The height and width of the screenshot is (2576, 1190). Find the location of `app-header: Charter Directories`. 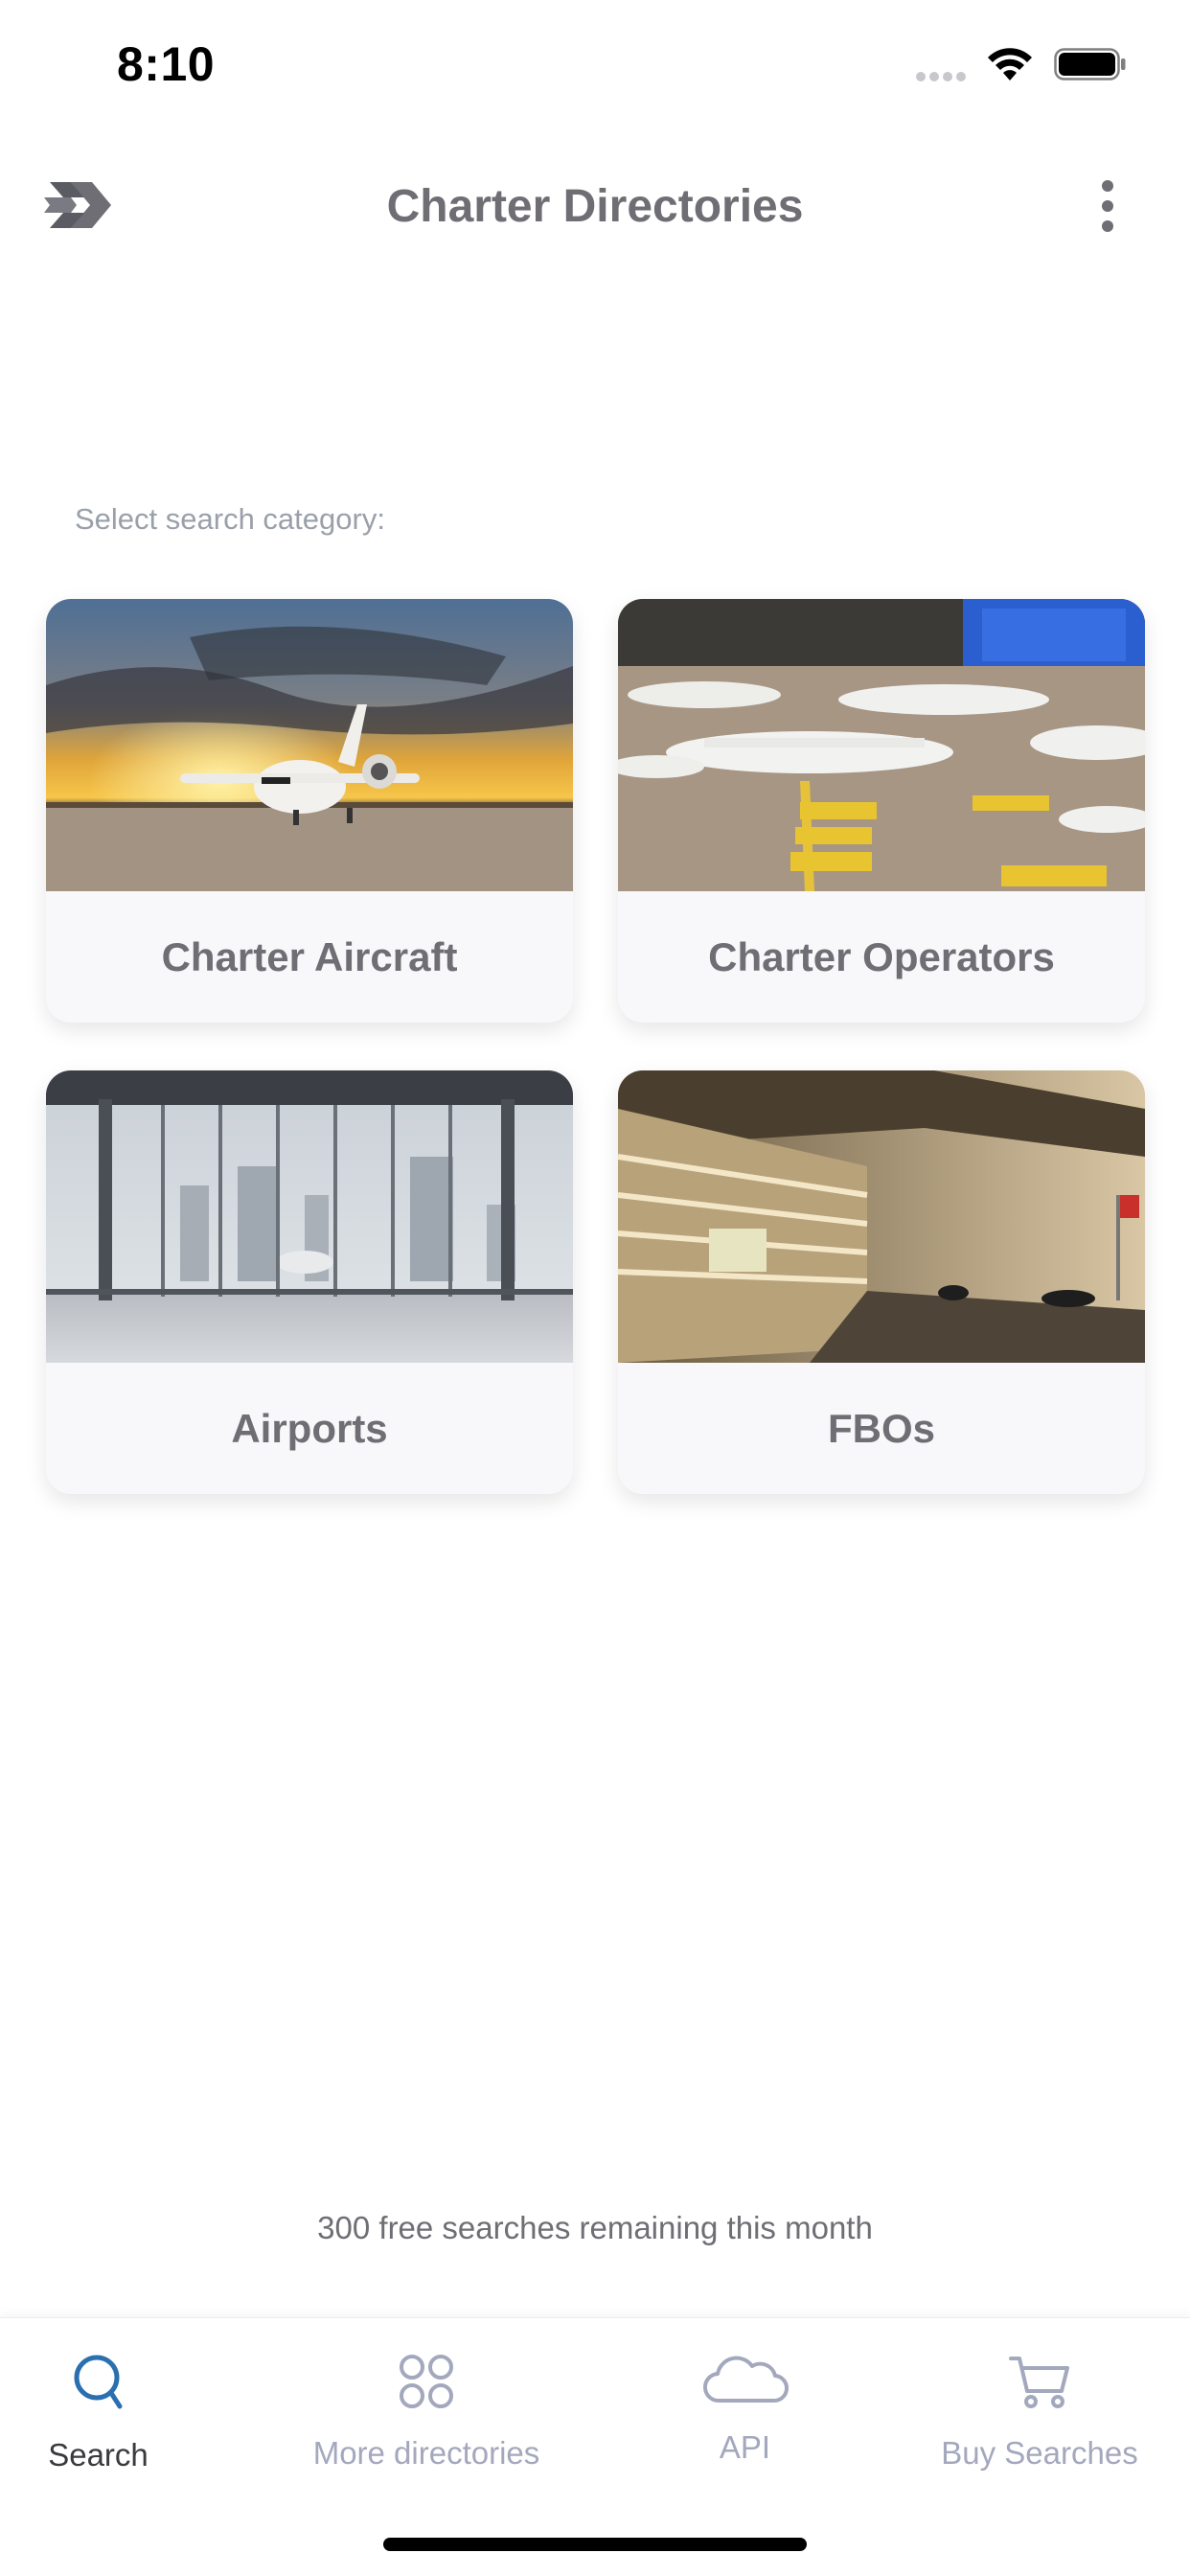

app-header: Charter Directories is located at coordinates (595, 206).